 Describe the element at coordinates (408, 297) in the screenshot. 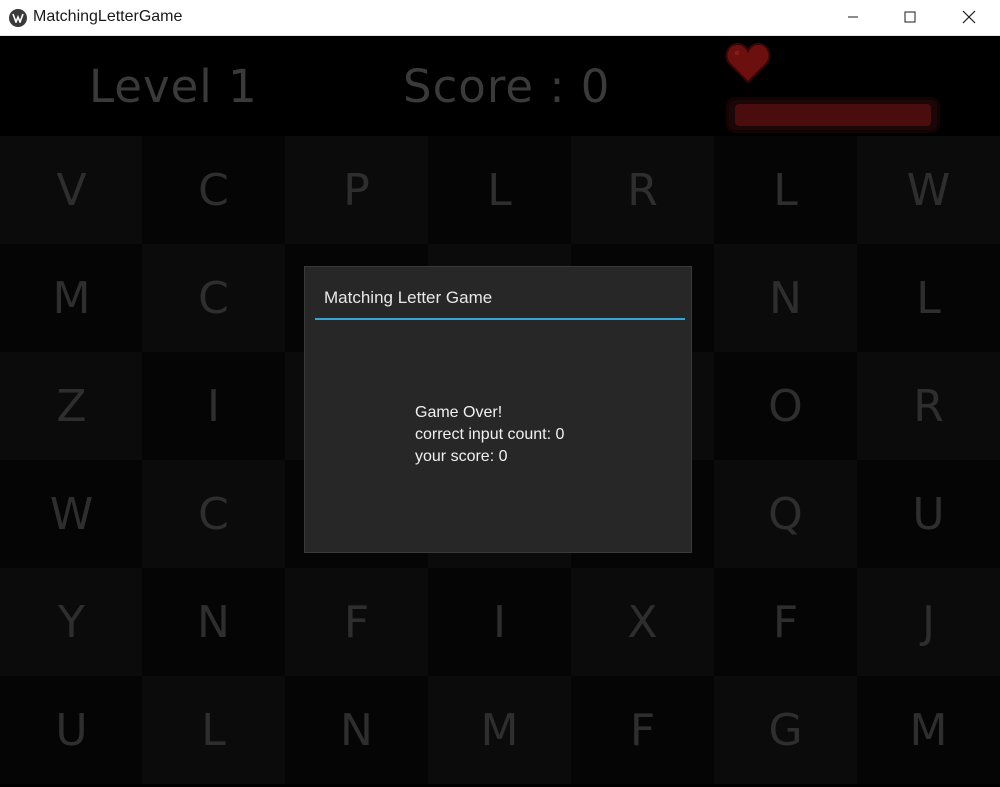

I see `popup-title: Matching Letter Game` at that location.